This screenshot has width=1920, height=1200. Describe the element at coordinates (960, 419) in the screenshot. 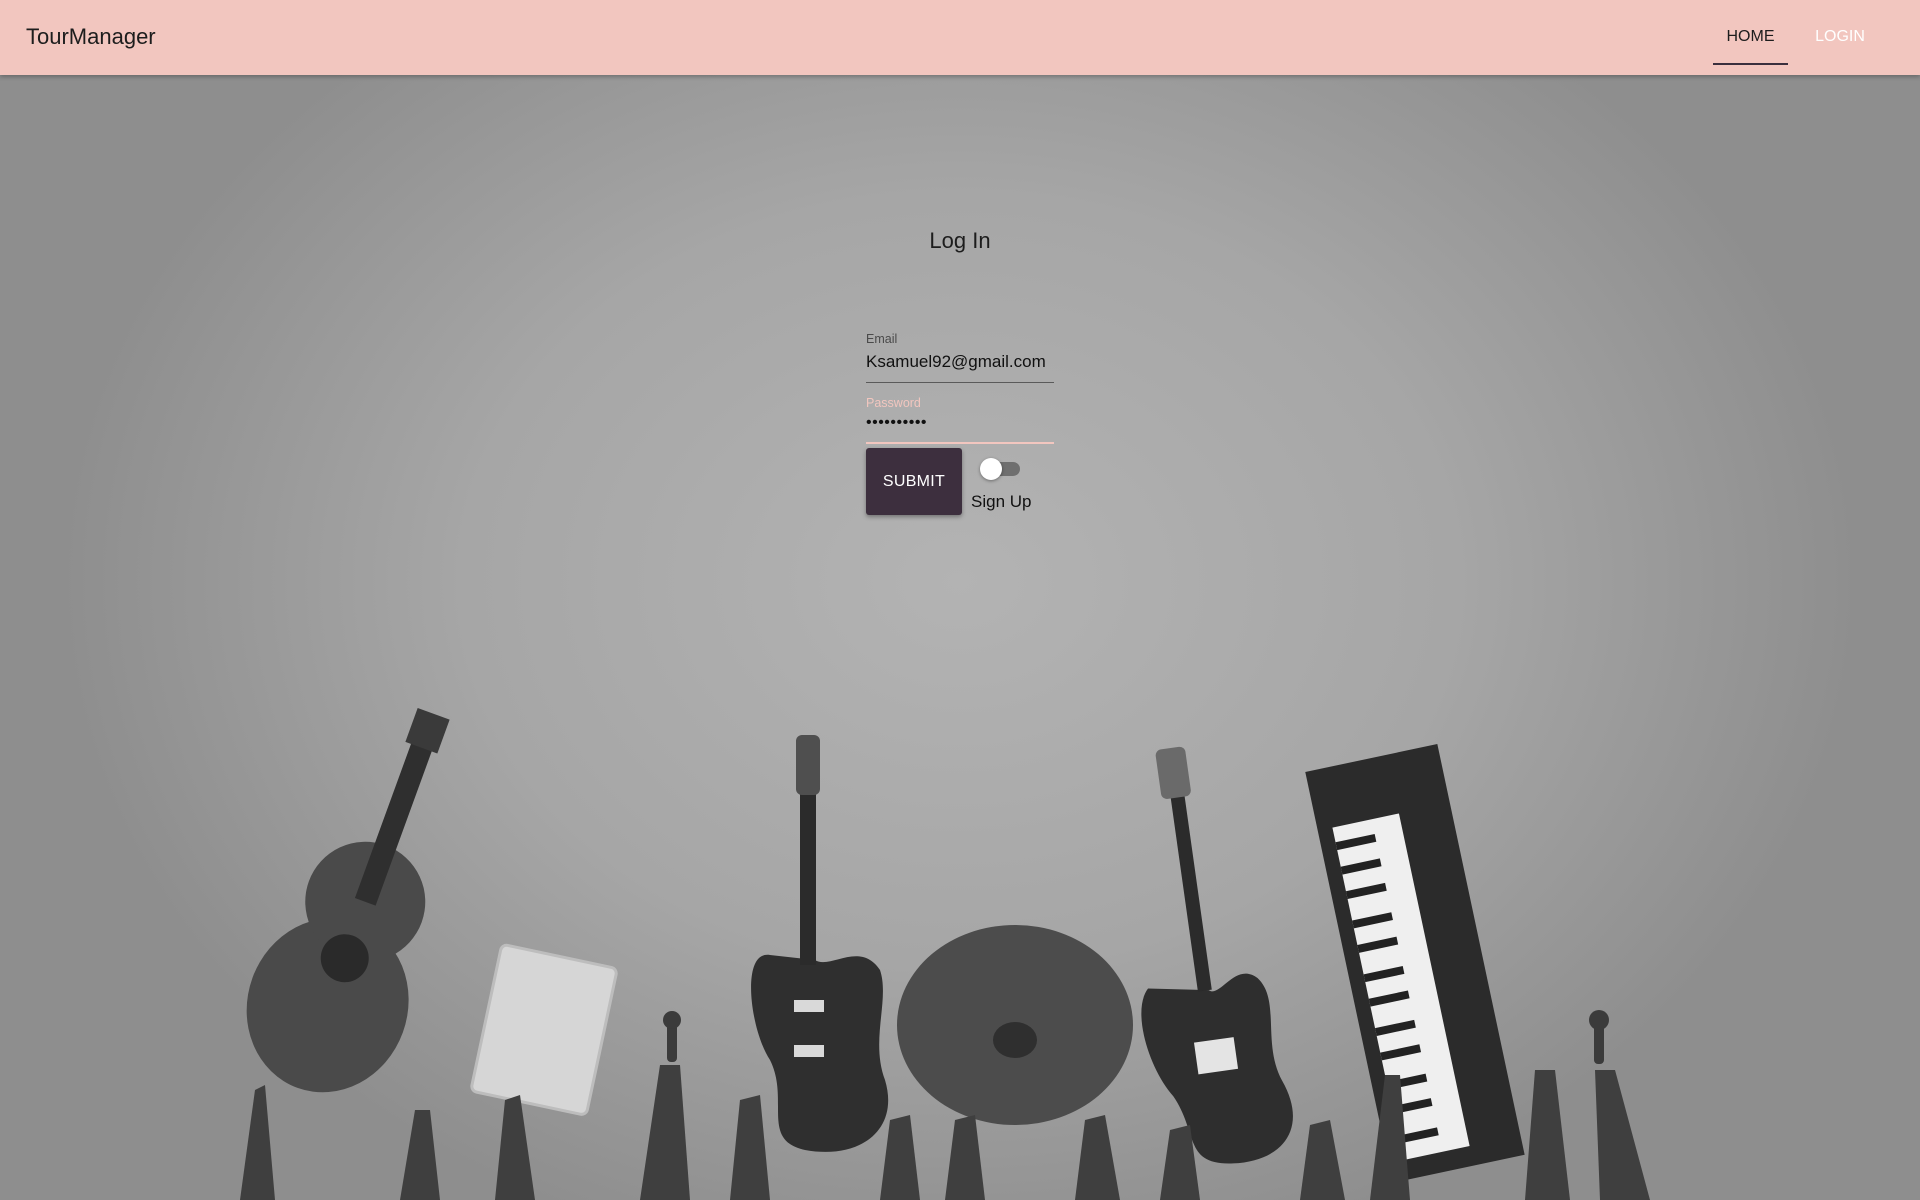

I see `password-field: Password ••••••••••` at that location.